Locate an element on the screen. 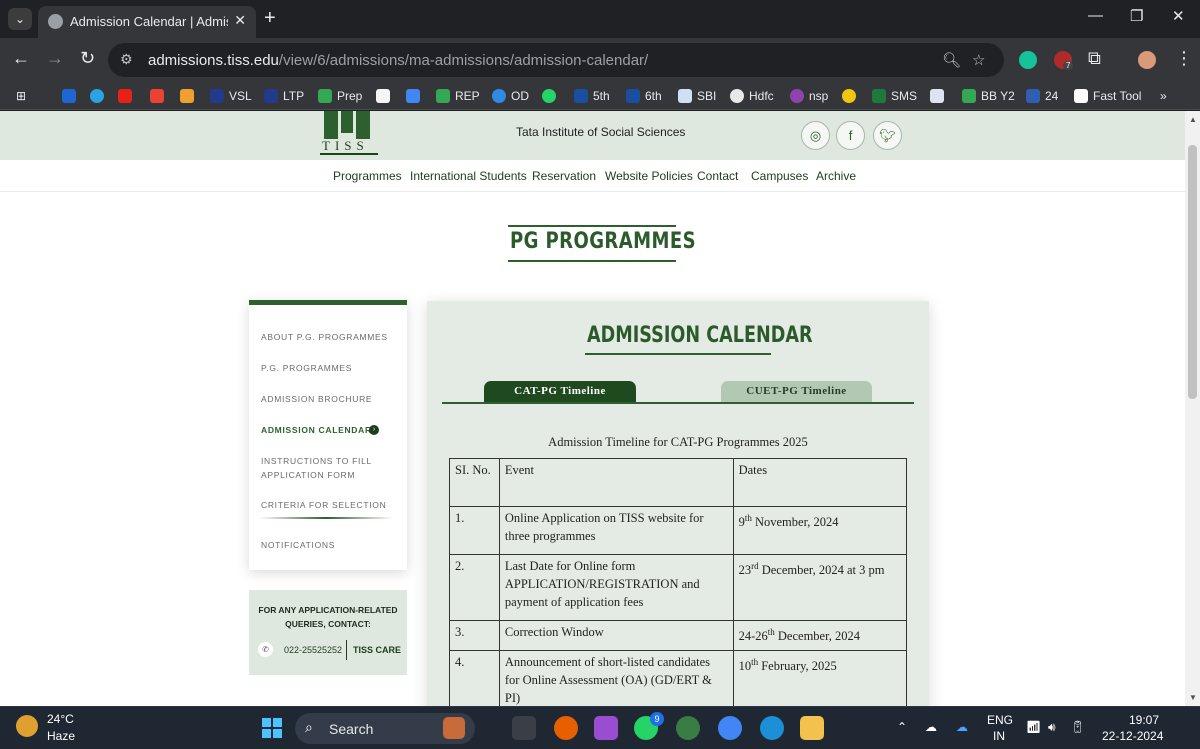  onedrive-icon: ☁ is located at coordinates (931, 727).